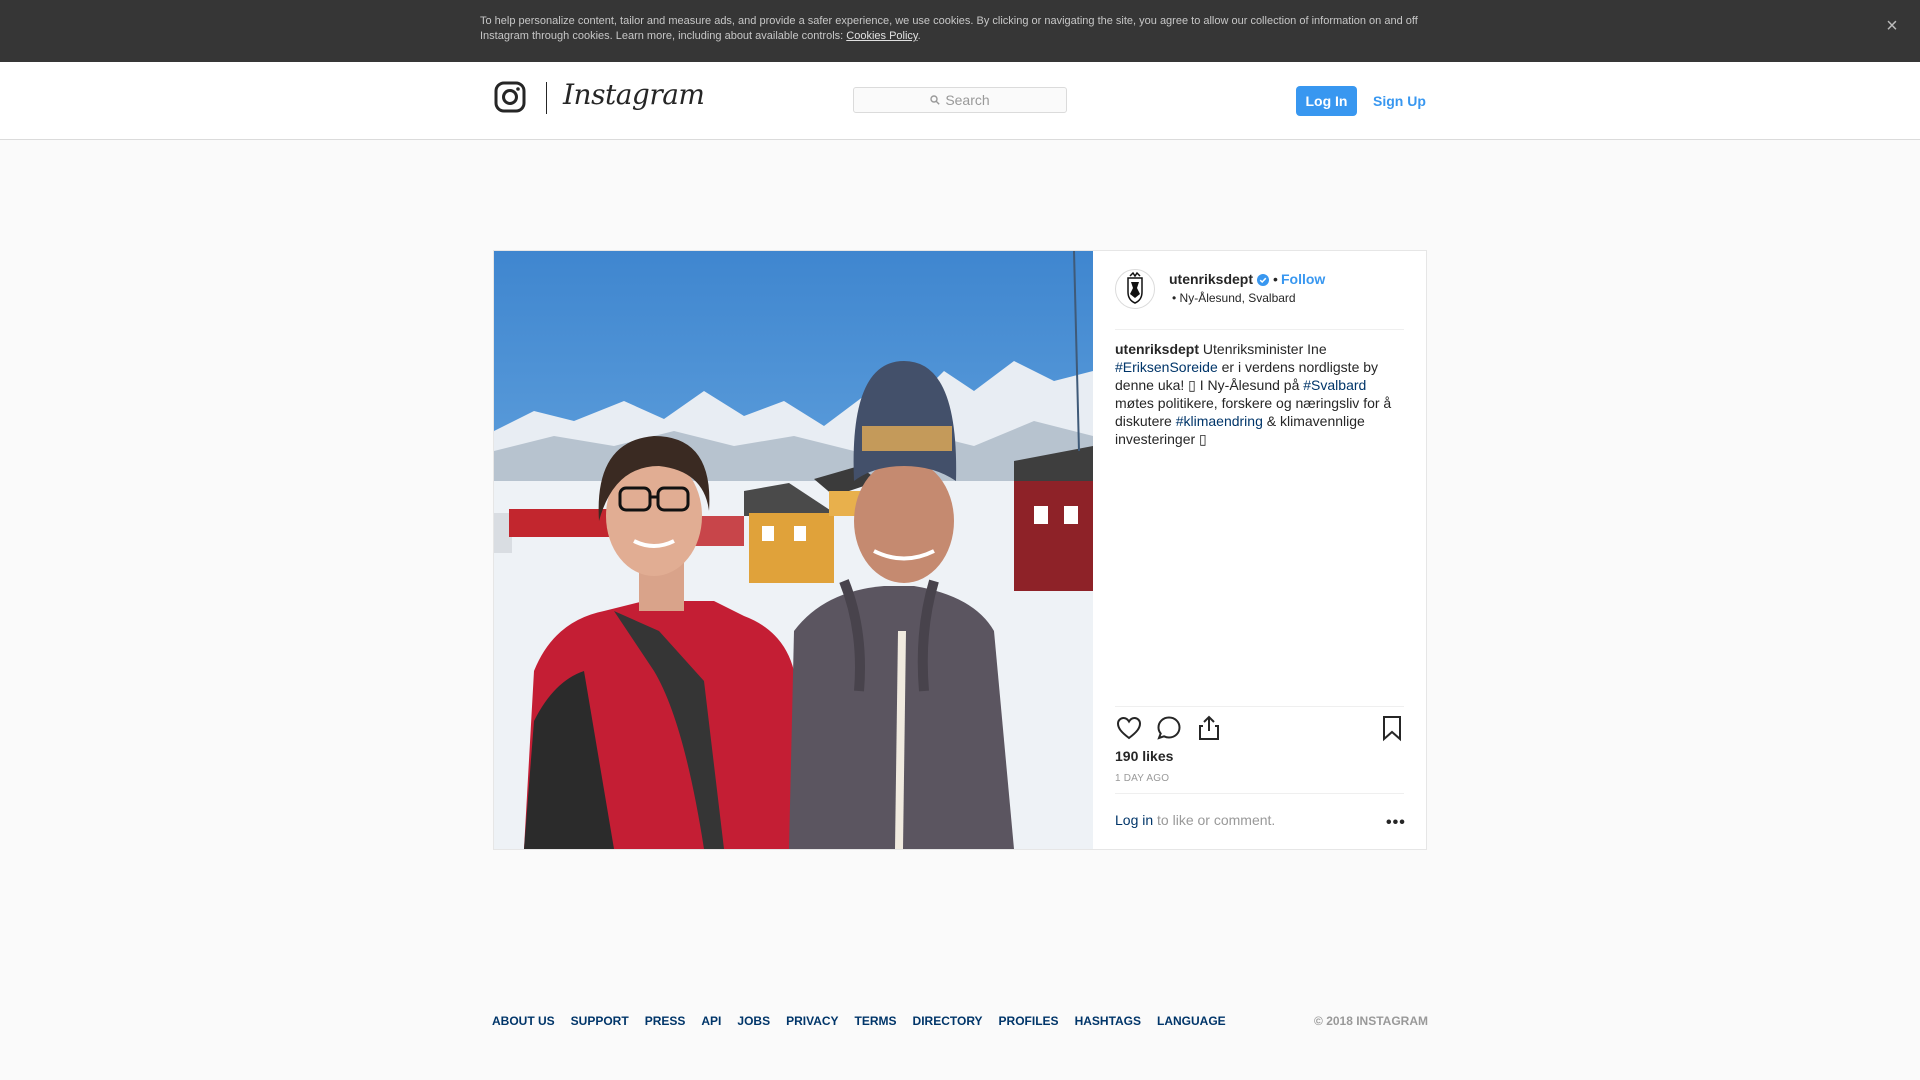 The width and height of the screenshot is (1920, 1080). Describe the element at coordinates (948, 1021) in the screenshot. I see `footer-link-directory: DIRECTORY` at that location.